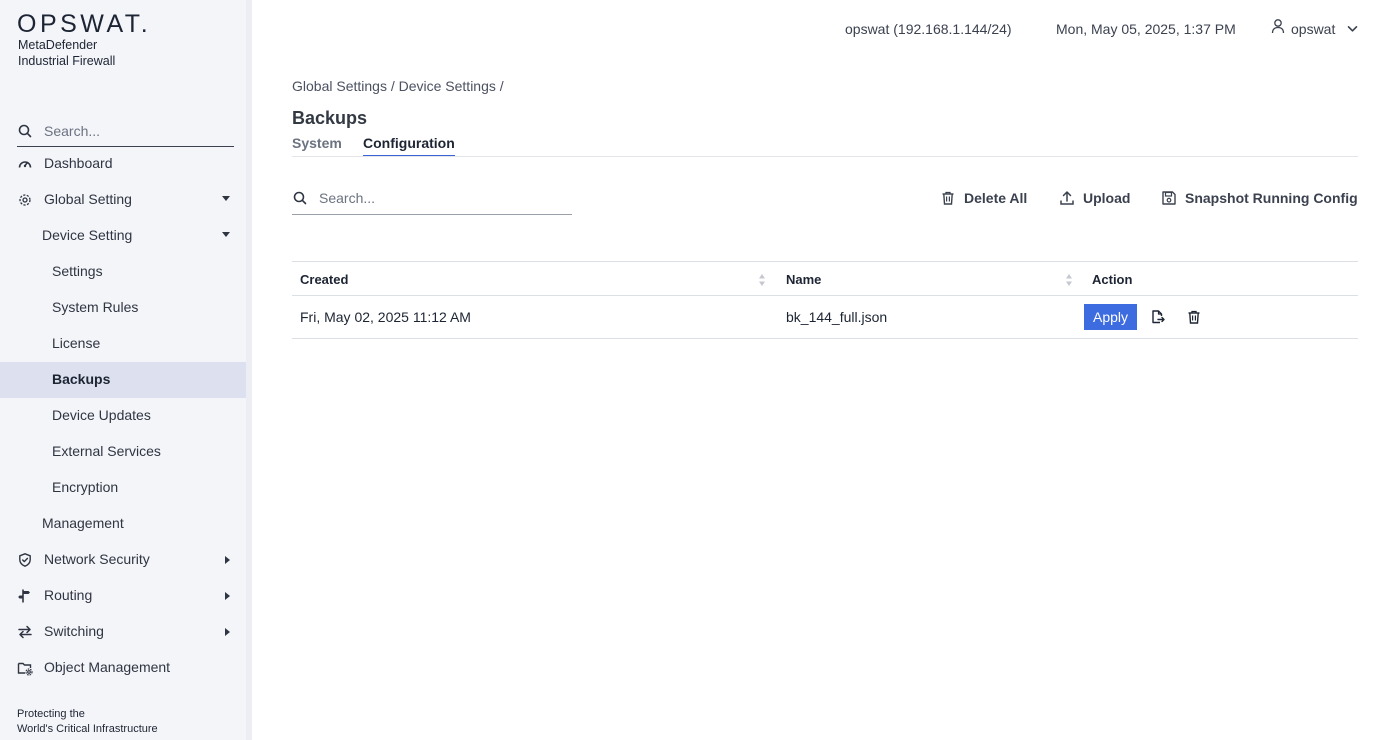 This screenshot has height=740, width=1386. I want to click on sidebar-divider, so click(249, 370).